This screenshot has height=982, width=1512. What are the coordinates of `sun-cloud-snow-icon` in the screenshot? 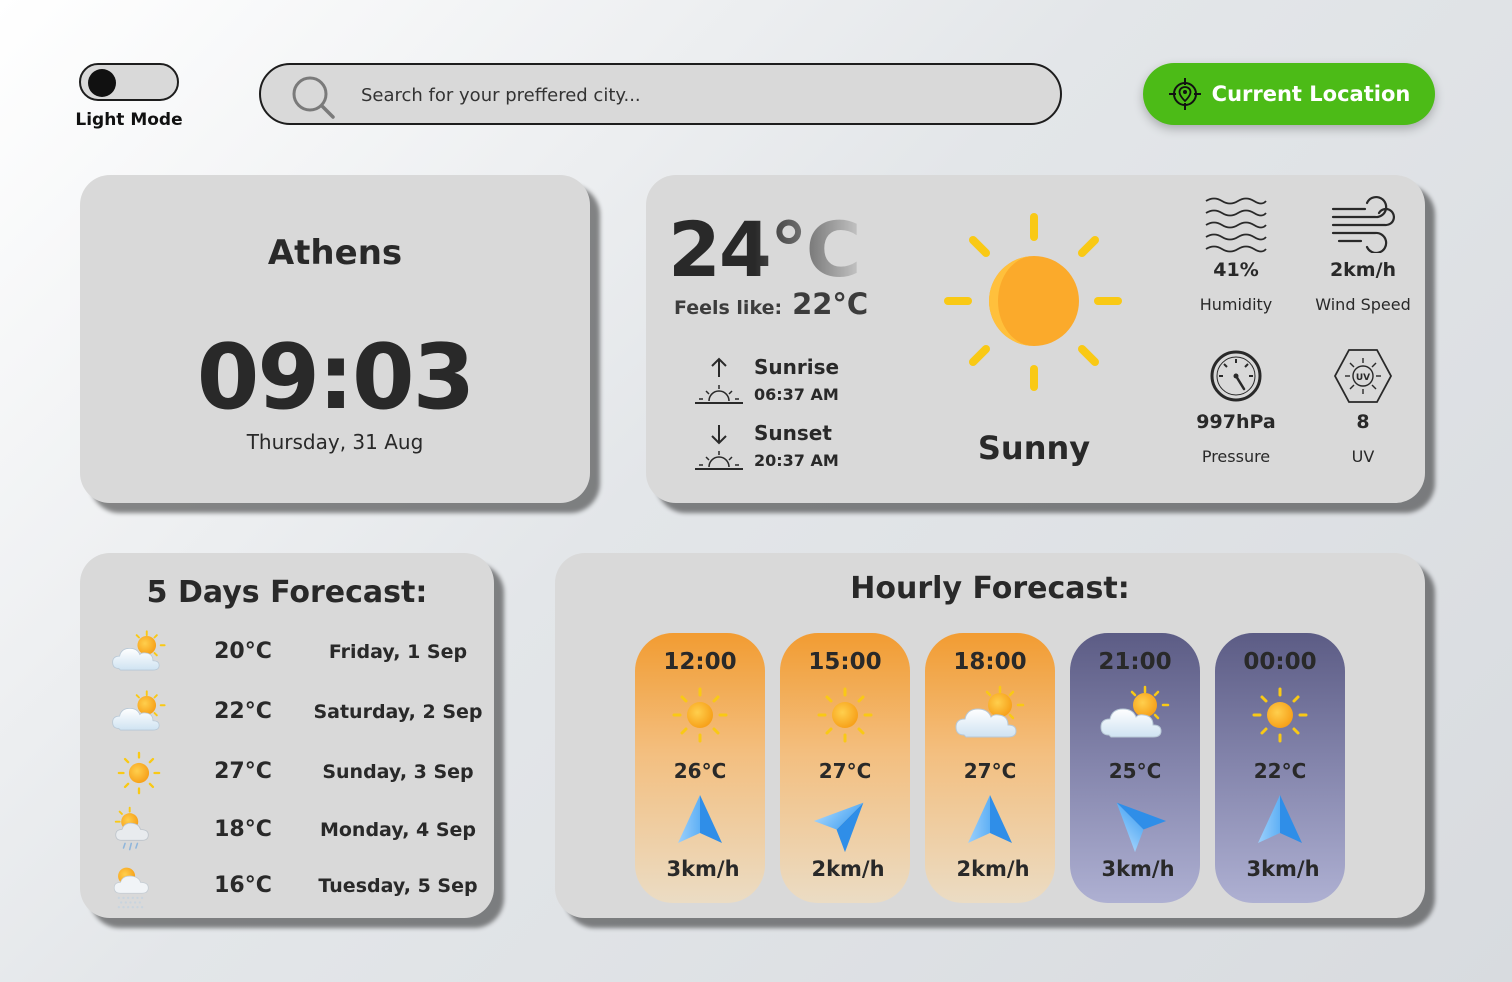 It's located at (139, 887).